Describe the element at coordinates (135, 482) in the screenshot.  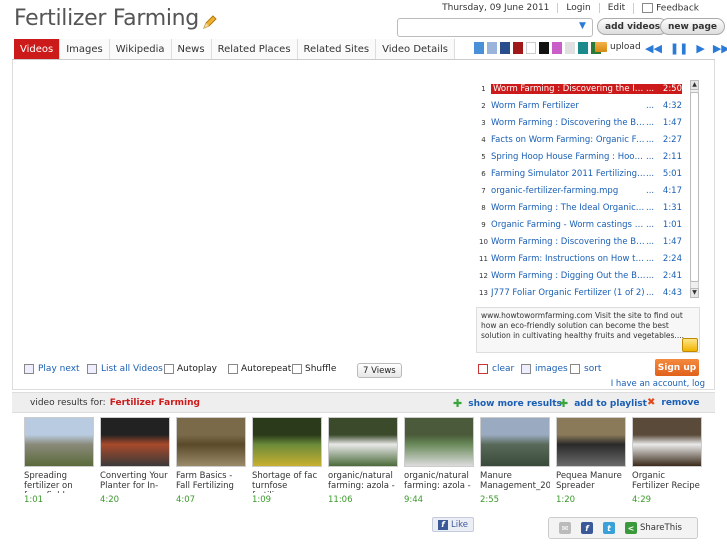
I see `video-result-title: Converting Your Planter for In-` at that location.